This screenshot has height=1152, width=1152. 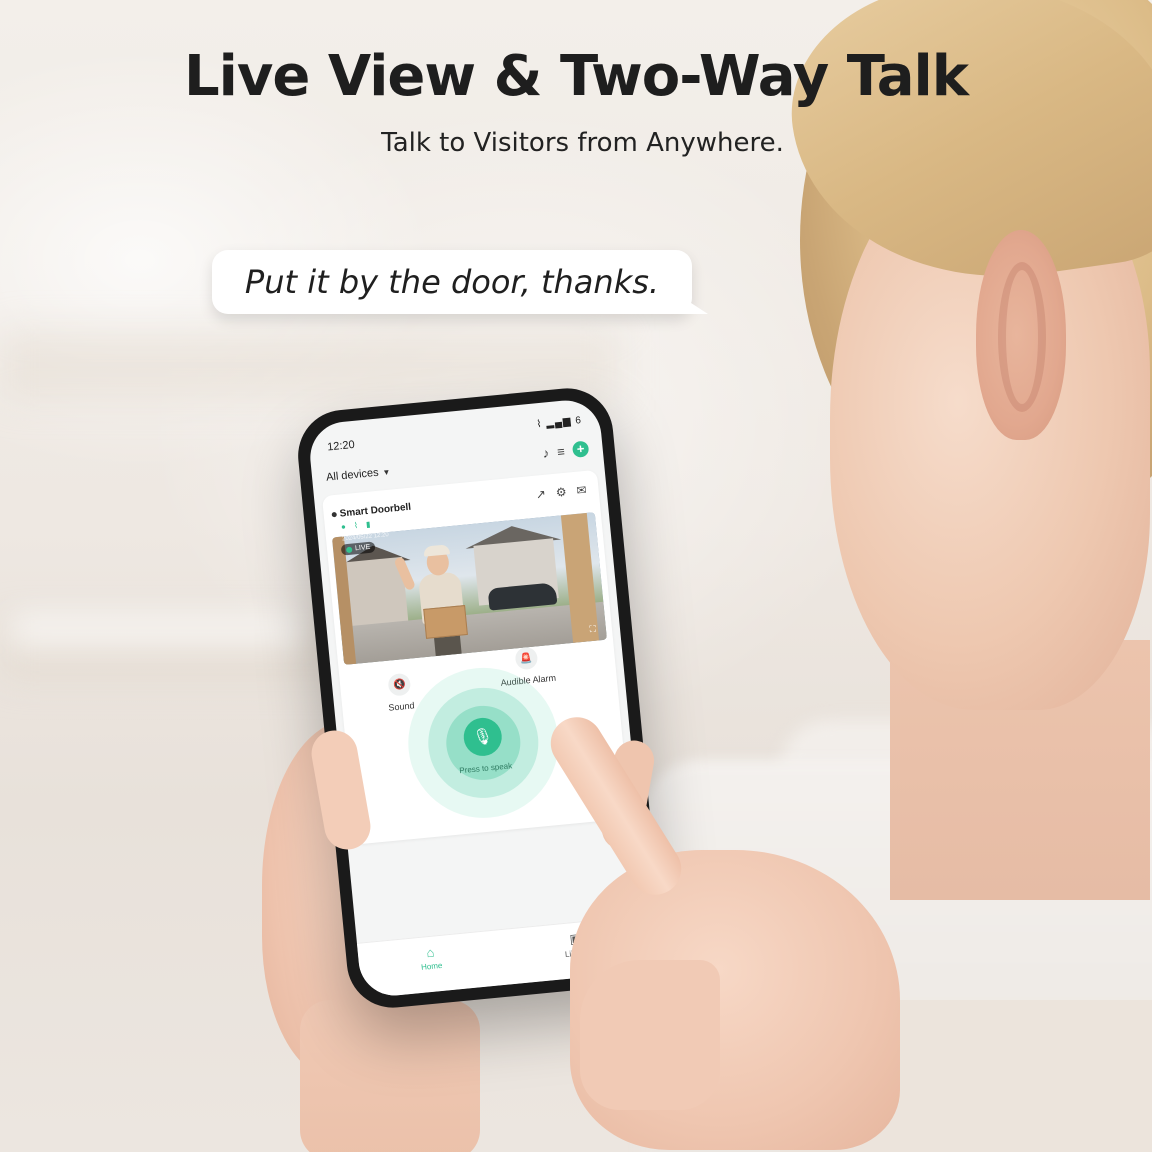 What do you see at coordinates (688, 301) in the screenshot?
I see `speech-bubble-tail` at bounding box center [688, 301].